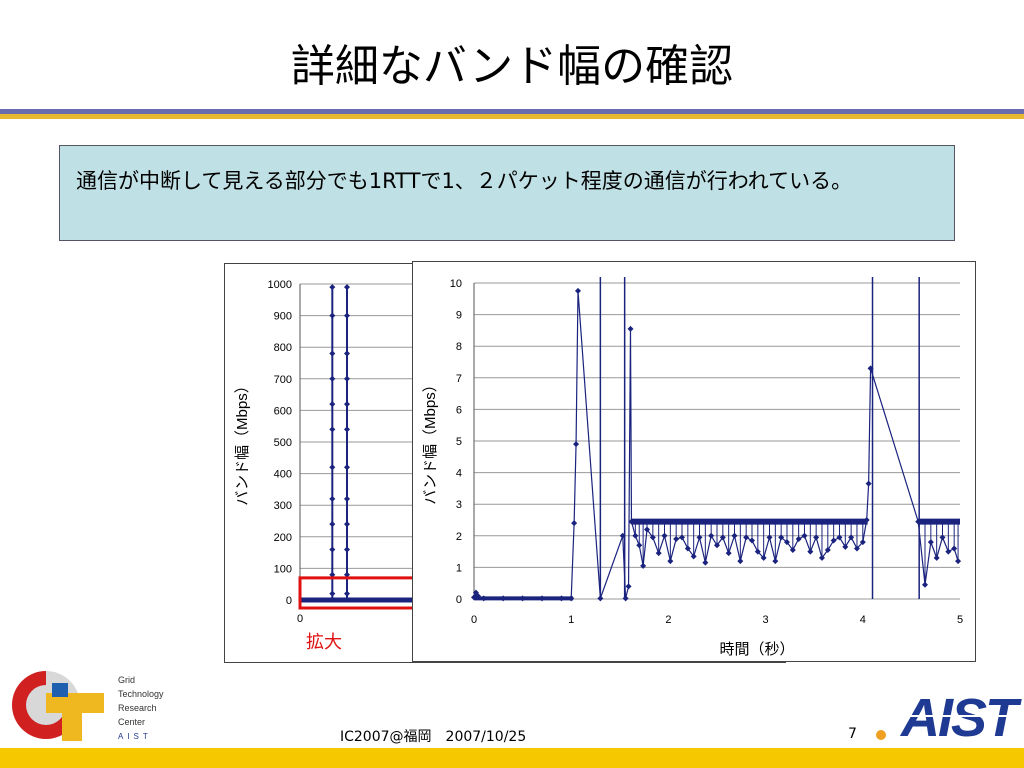  Describe the element at coordinates (459, 537) in the screenshot. I see `y-tick-label: 2` at that location.